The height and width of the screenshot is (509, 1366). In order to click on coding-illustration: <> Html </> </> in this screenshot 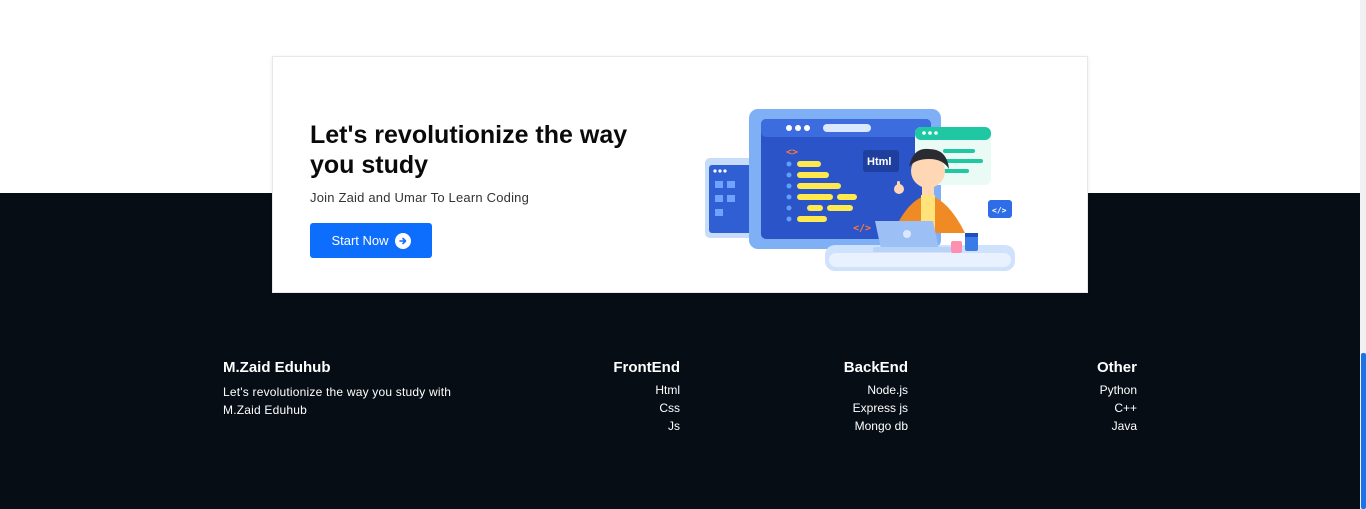, I will do `click(860, 190)`.